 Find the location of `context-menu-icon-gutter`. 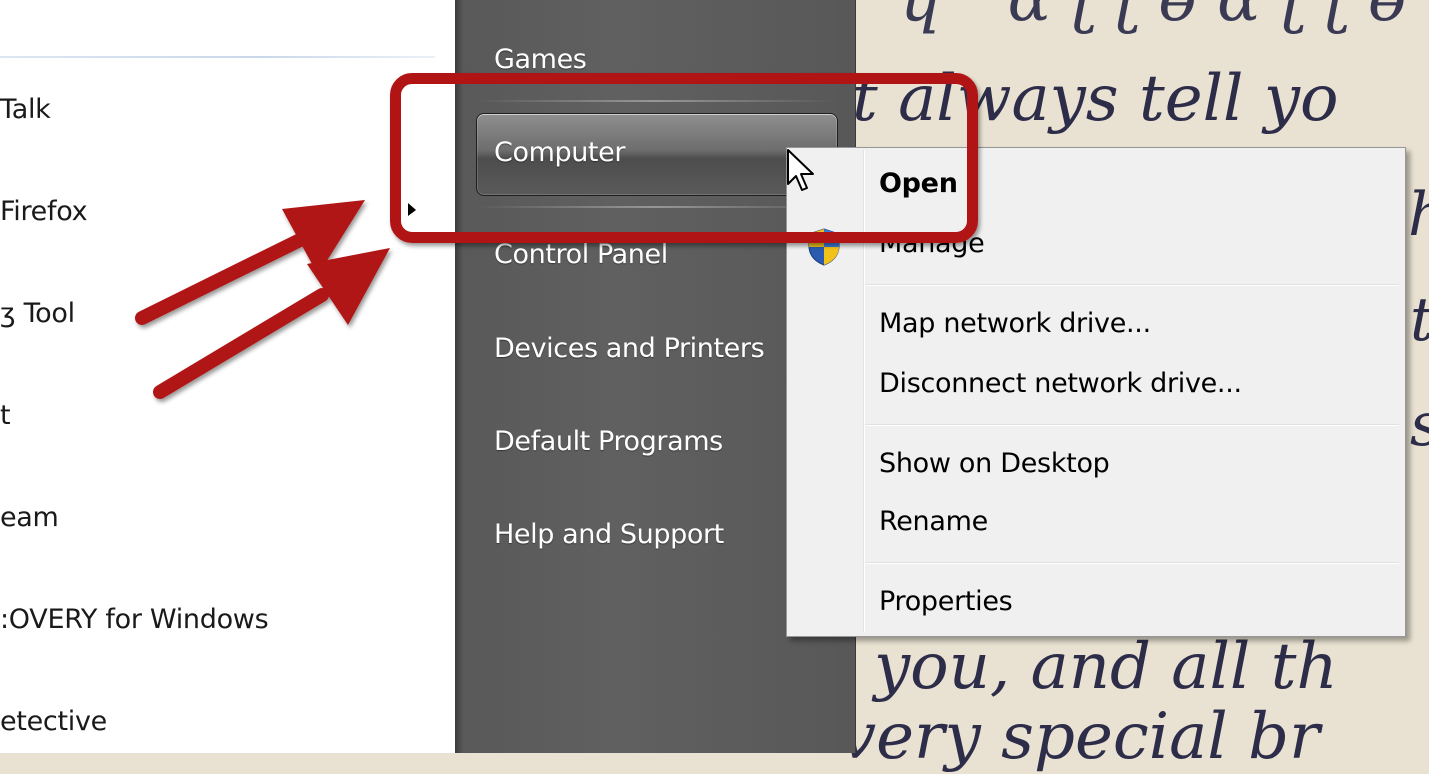

context-menu-icon-gutter is located at coordinates (864, 391).